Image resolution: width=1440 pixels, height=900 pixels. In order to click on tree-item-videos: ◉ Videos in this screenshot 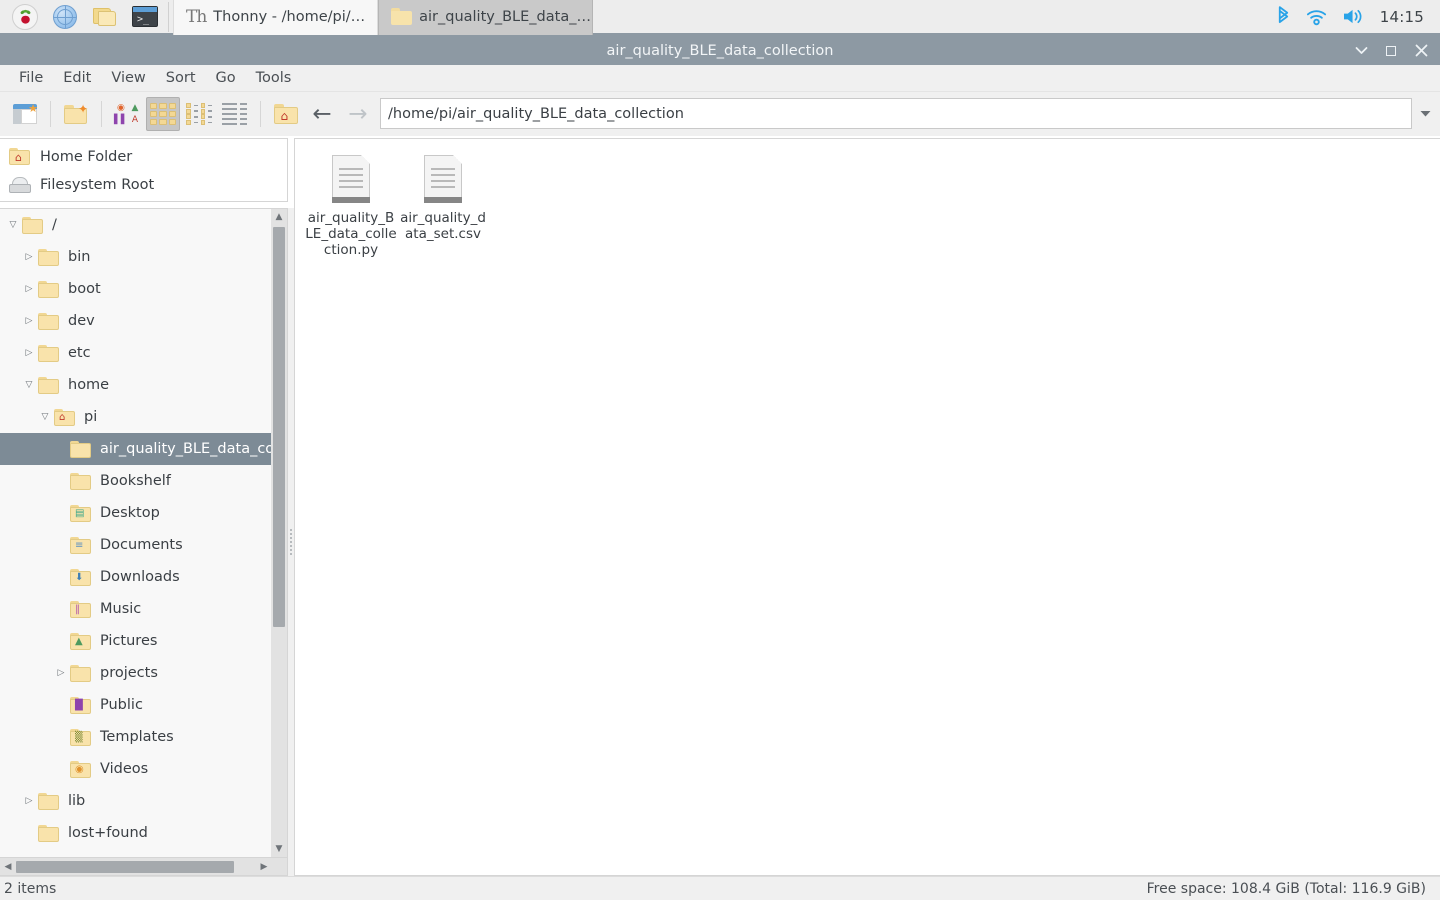, I will do `click(136, 769)`.